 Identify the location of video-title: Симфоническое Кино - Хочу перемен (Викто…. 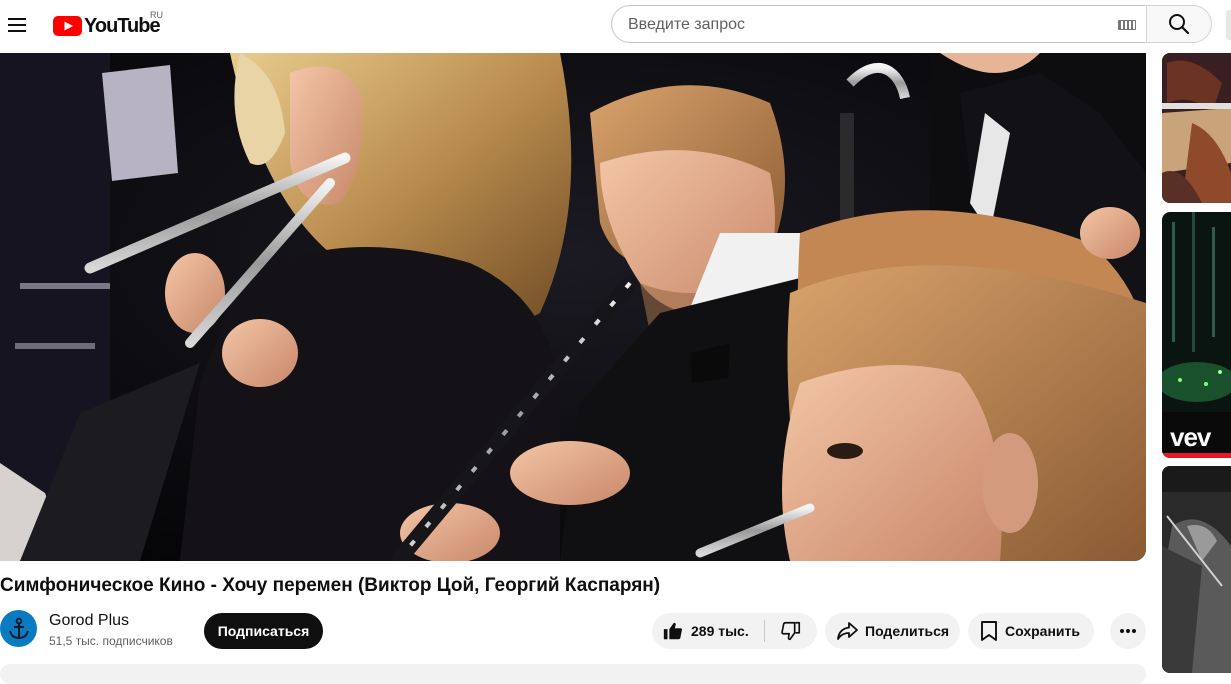
(330, 585).